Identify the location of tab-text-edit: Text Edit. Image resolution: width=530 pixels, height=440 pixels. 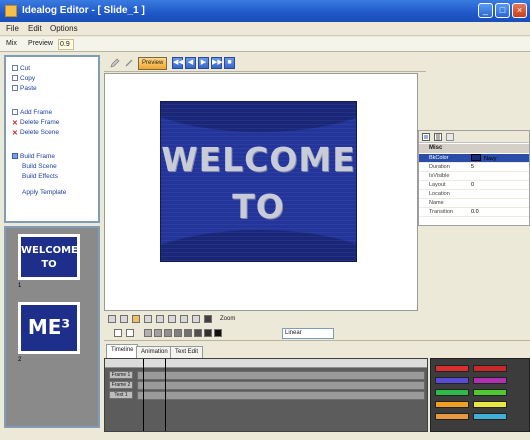
(187, 352).